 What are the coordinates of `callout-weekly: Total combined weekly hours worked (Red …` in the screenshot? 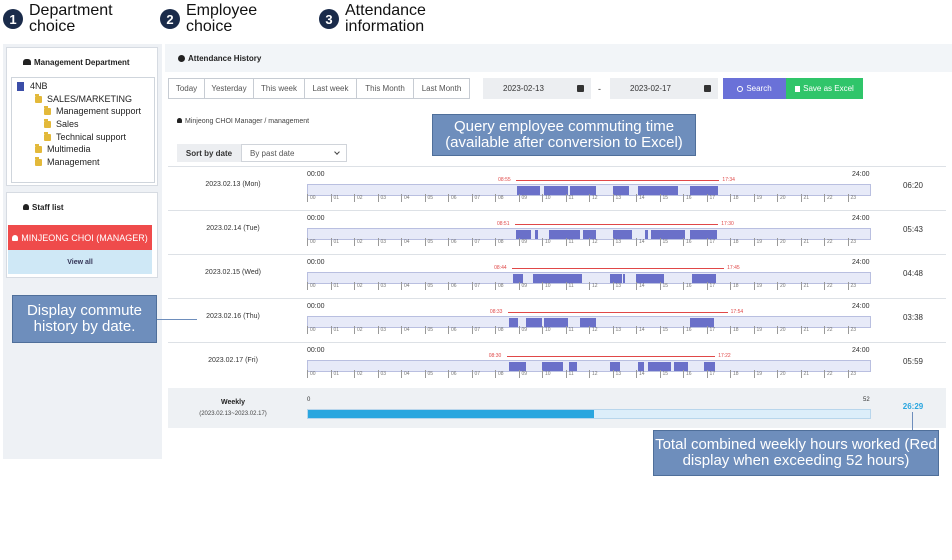 It's located at (796, 453).